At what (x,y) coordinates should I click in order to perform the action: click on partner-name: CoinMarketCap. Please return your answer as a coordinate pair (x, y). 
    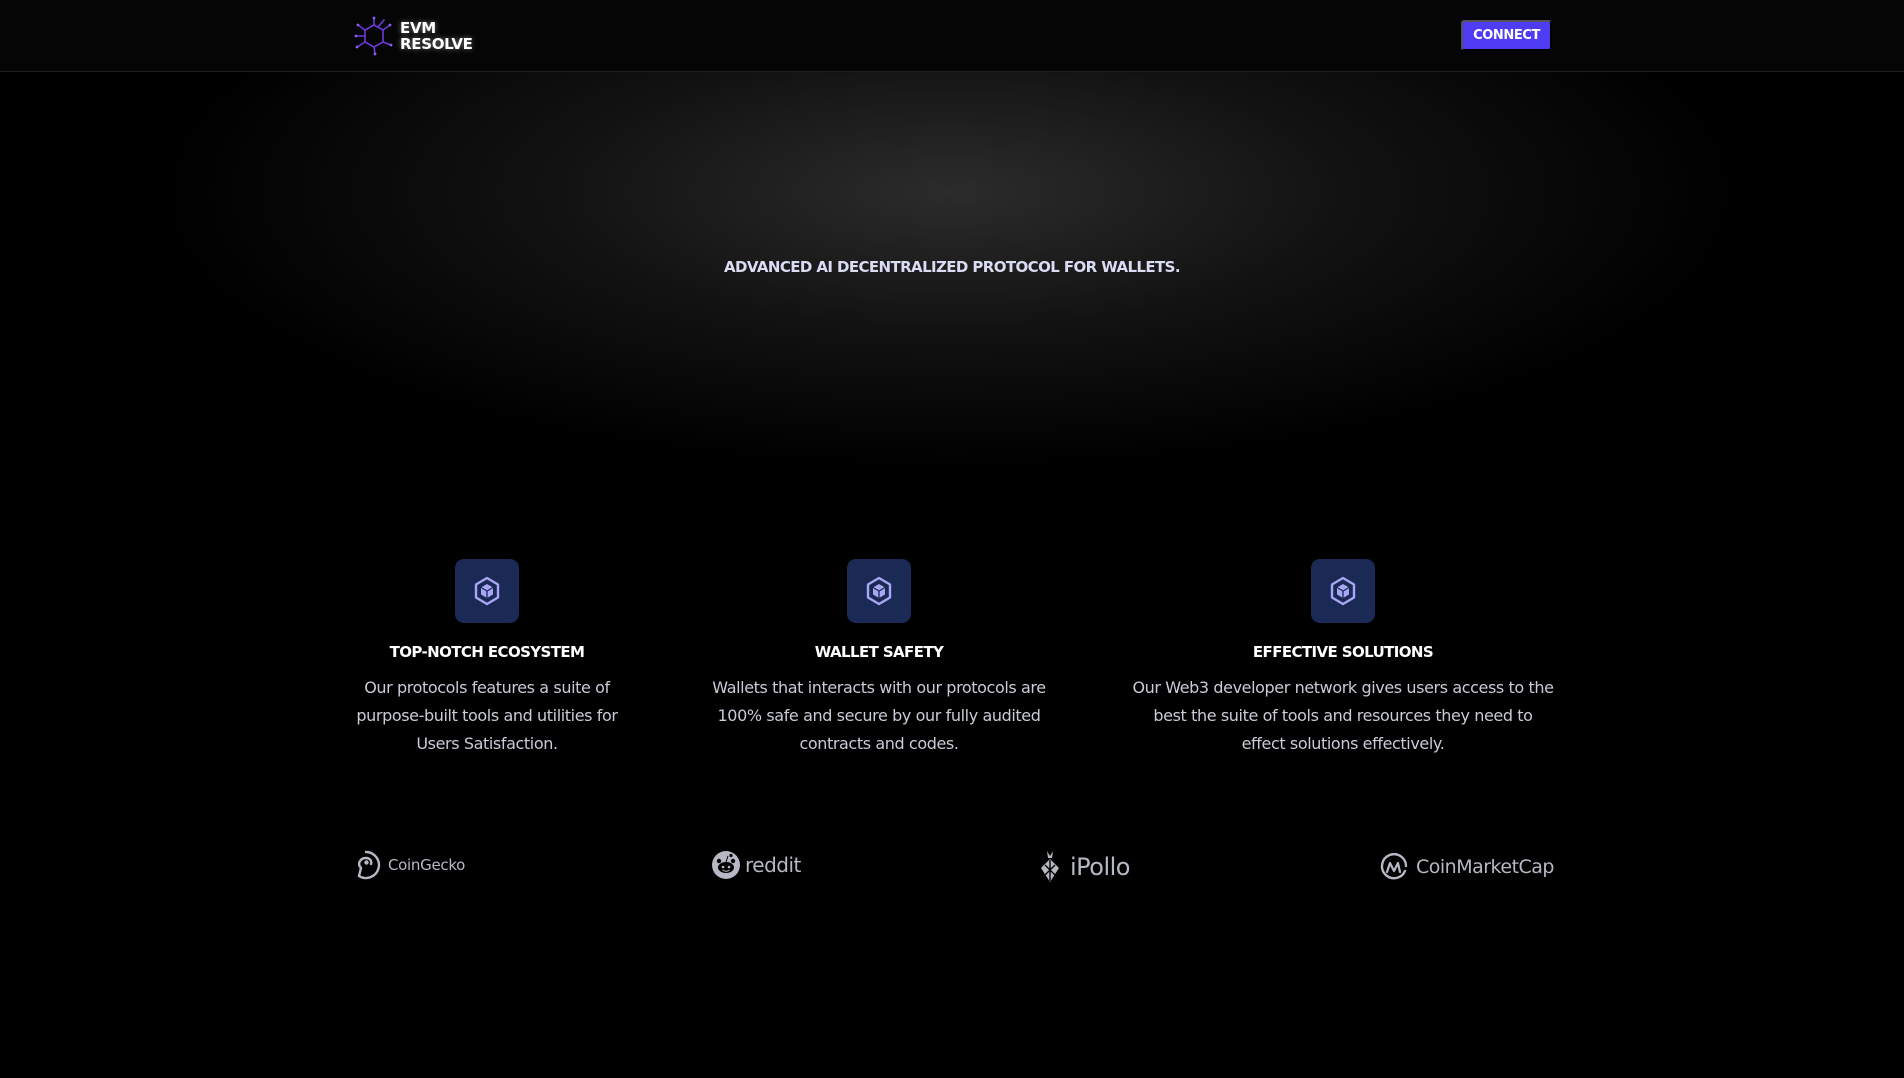
    Looking at the image, I should click on (1485, 867).